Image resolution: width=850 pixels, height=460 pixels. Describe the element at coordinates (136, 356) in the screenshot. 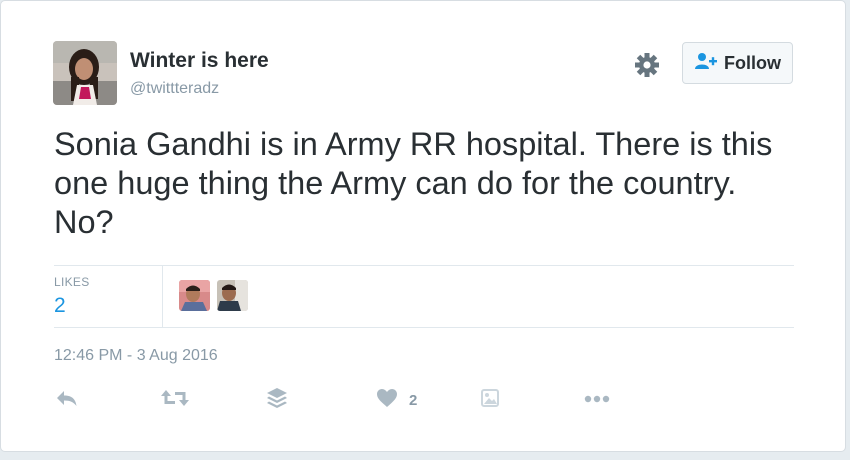

I see `tweet-timestamp: 12:46 PM - 3 Aug 2016` at that location.